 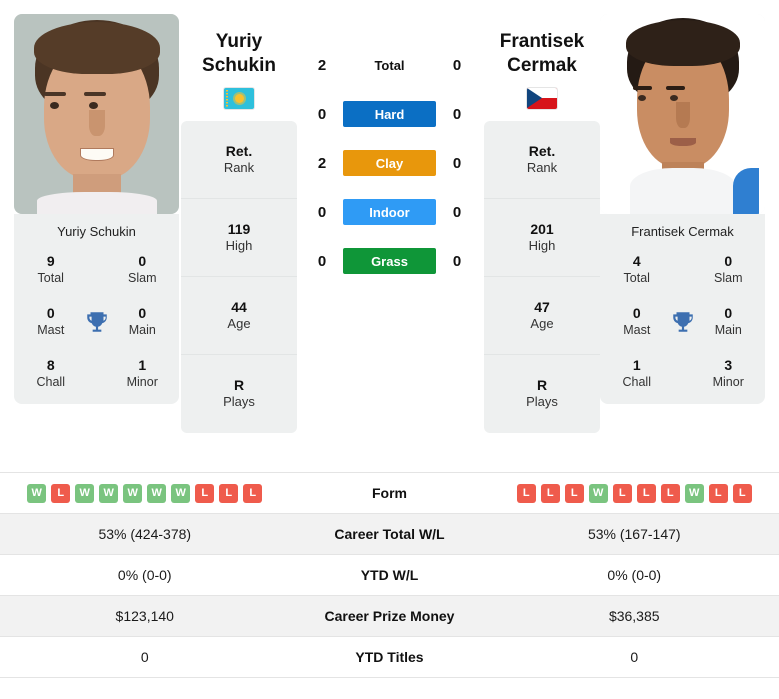 What do you see at coordinates (239, 41) in the screenshot?
I see `left-player-first-name: Yuriy` at bounding box center [239, 41].